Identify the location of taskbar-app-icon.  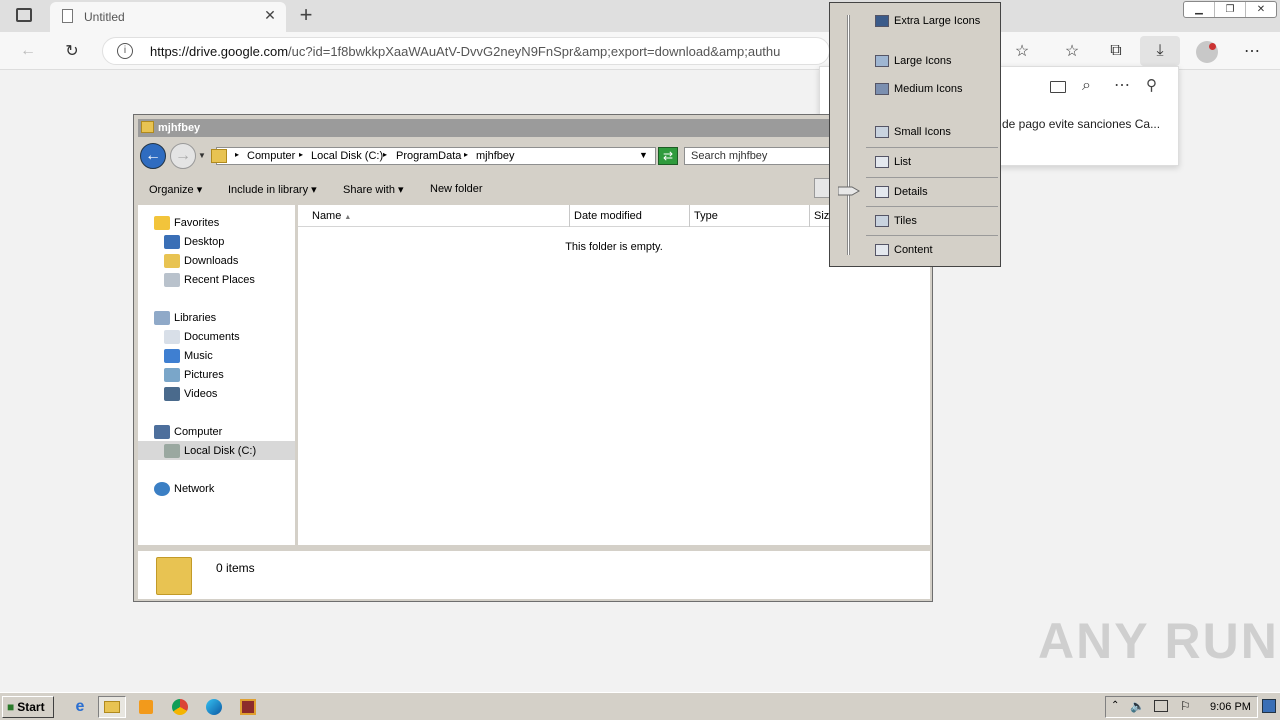
(248, 707).